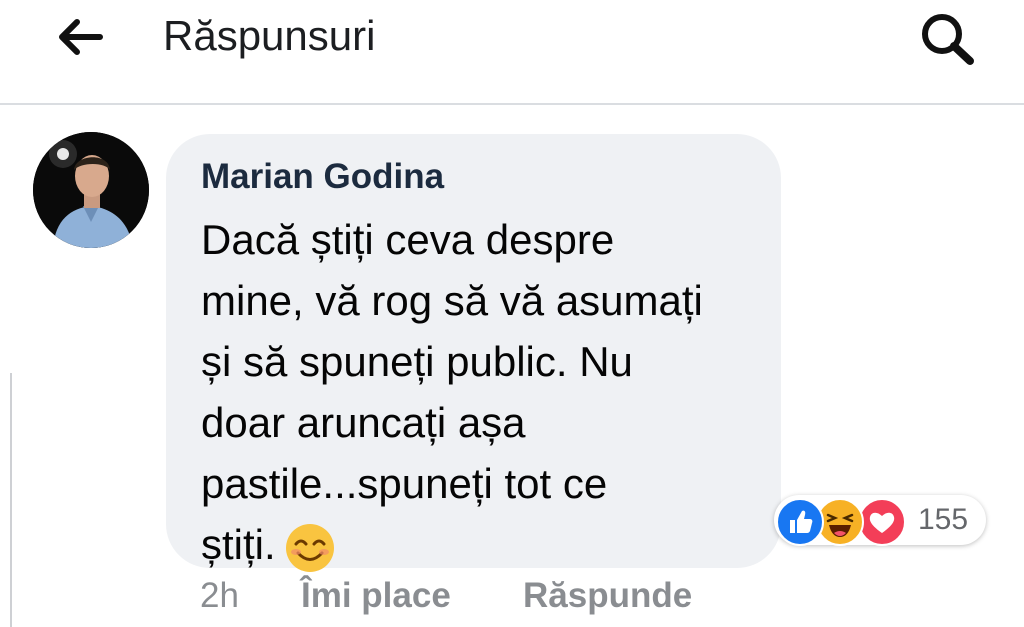 The height and width of the screenshot is (627, 1024). I want to click on reply-button: Răspunde, so click(607, 596).